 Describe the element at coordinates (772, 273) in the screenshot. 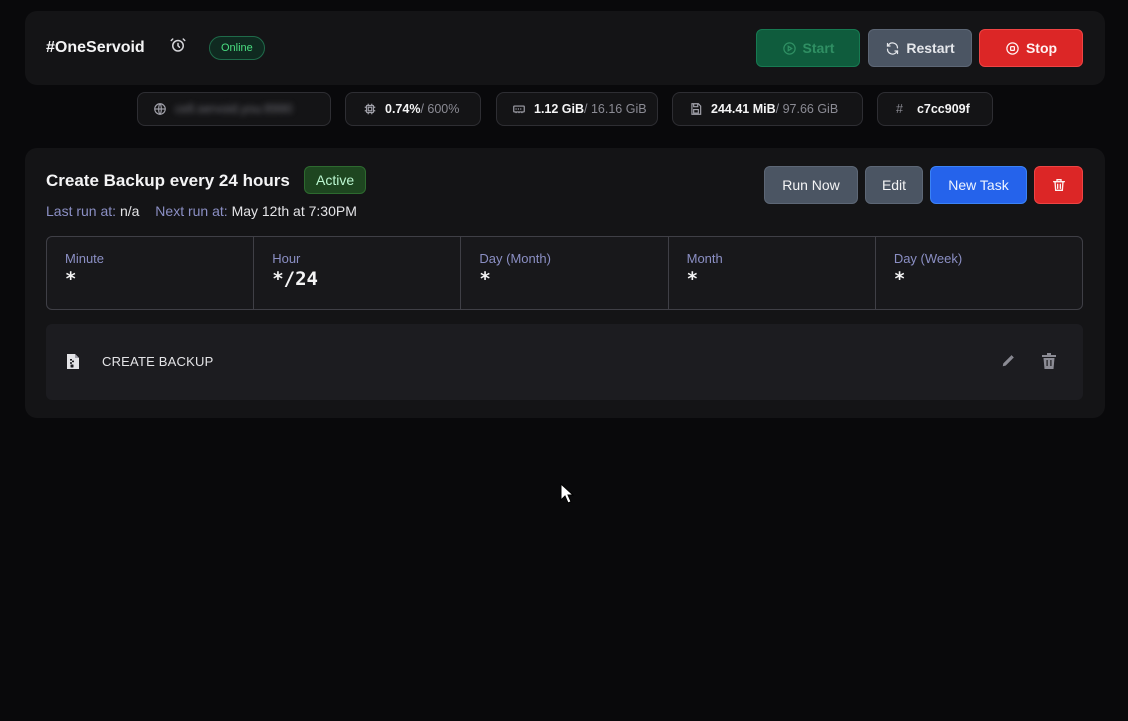

I see `cron-month: Month *` at that location.